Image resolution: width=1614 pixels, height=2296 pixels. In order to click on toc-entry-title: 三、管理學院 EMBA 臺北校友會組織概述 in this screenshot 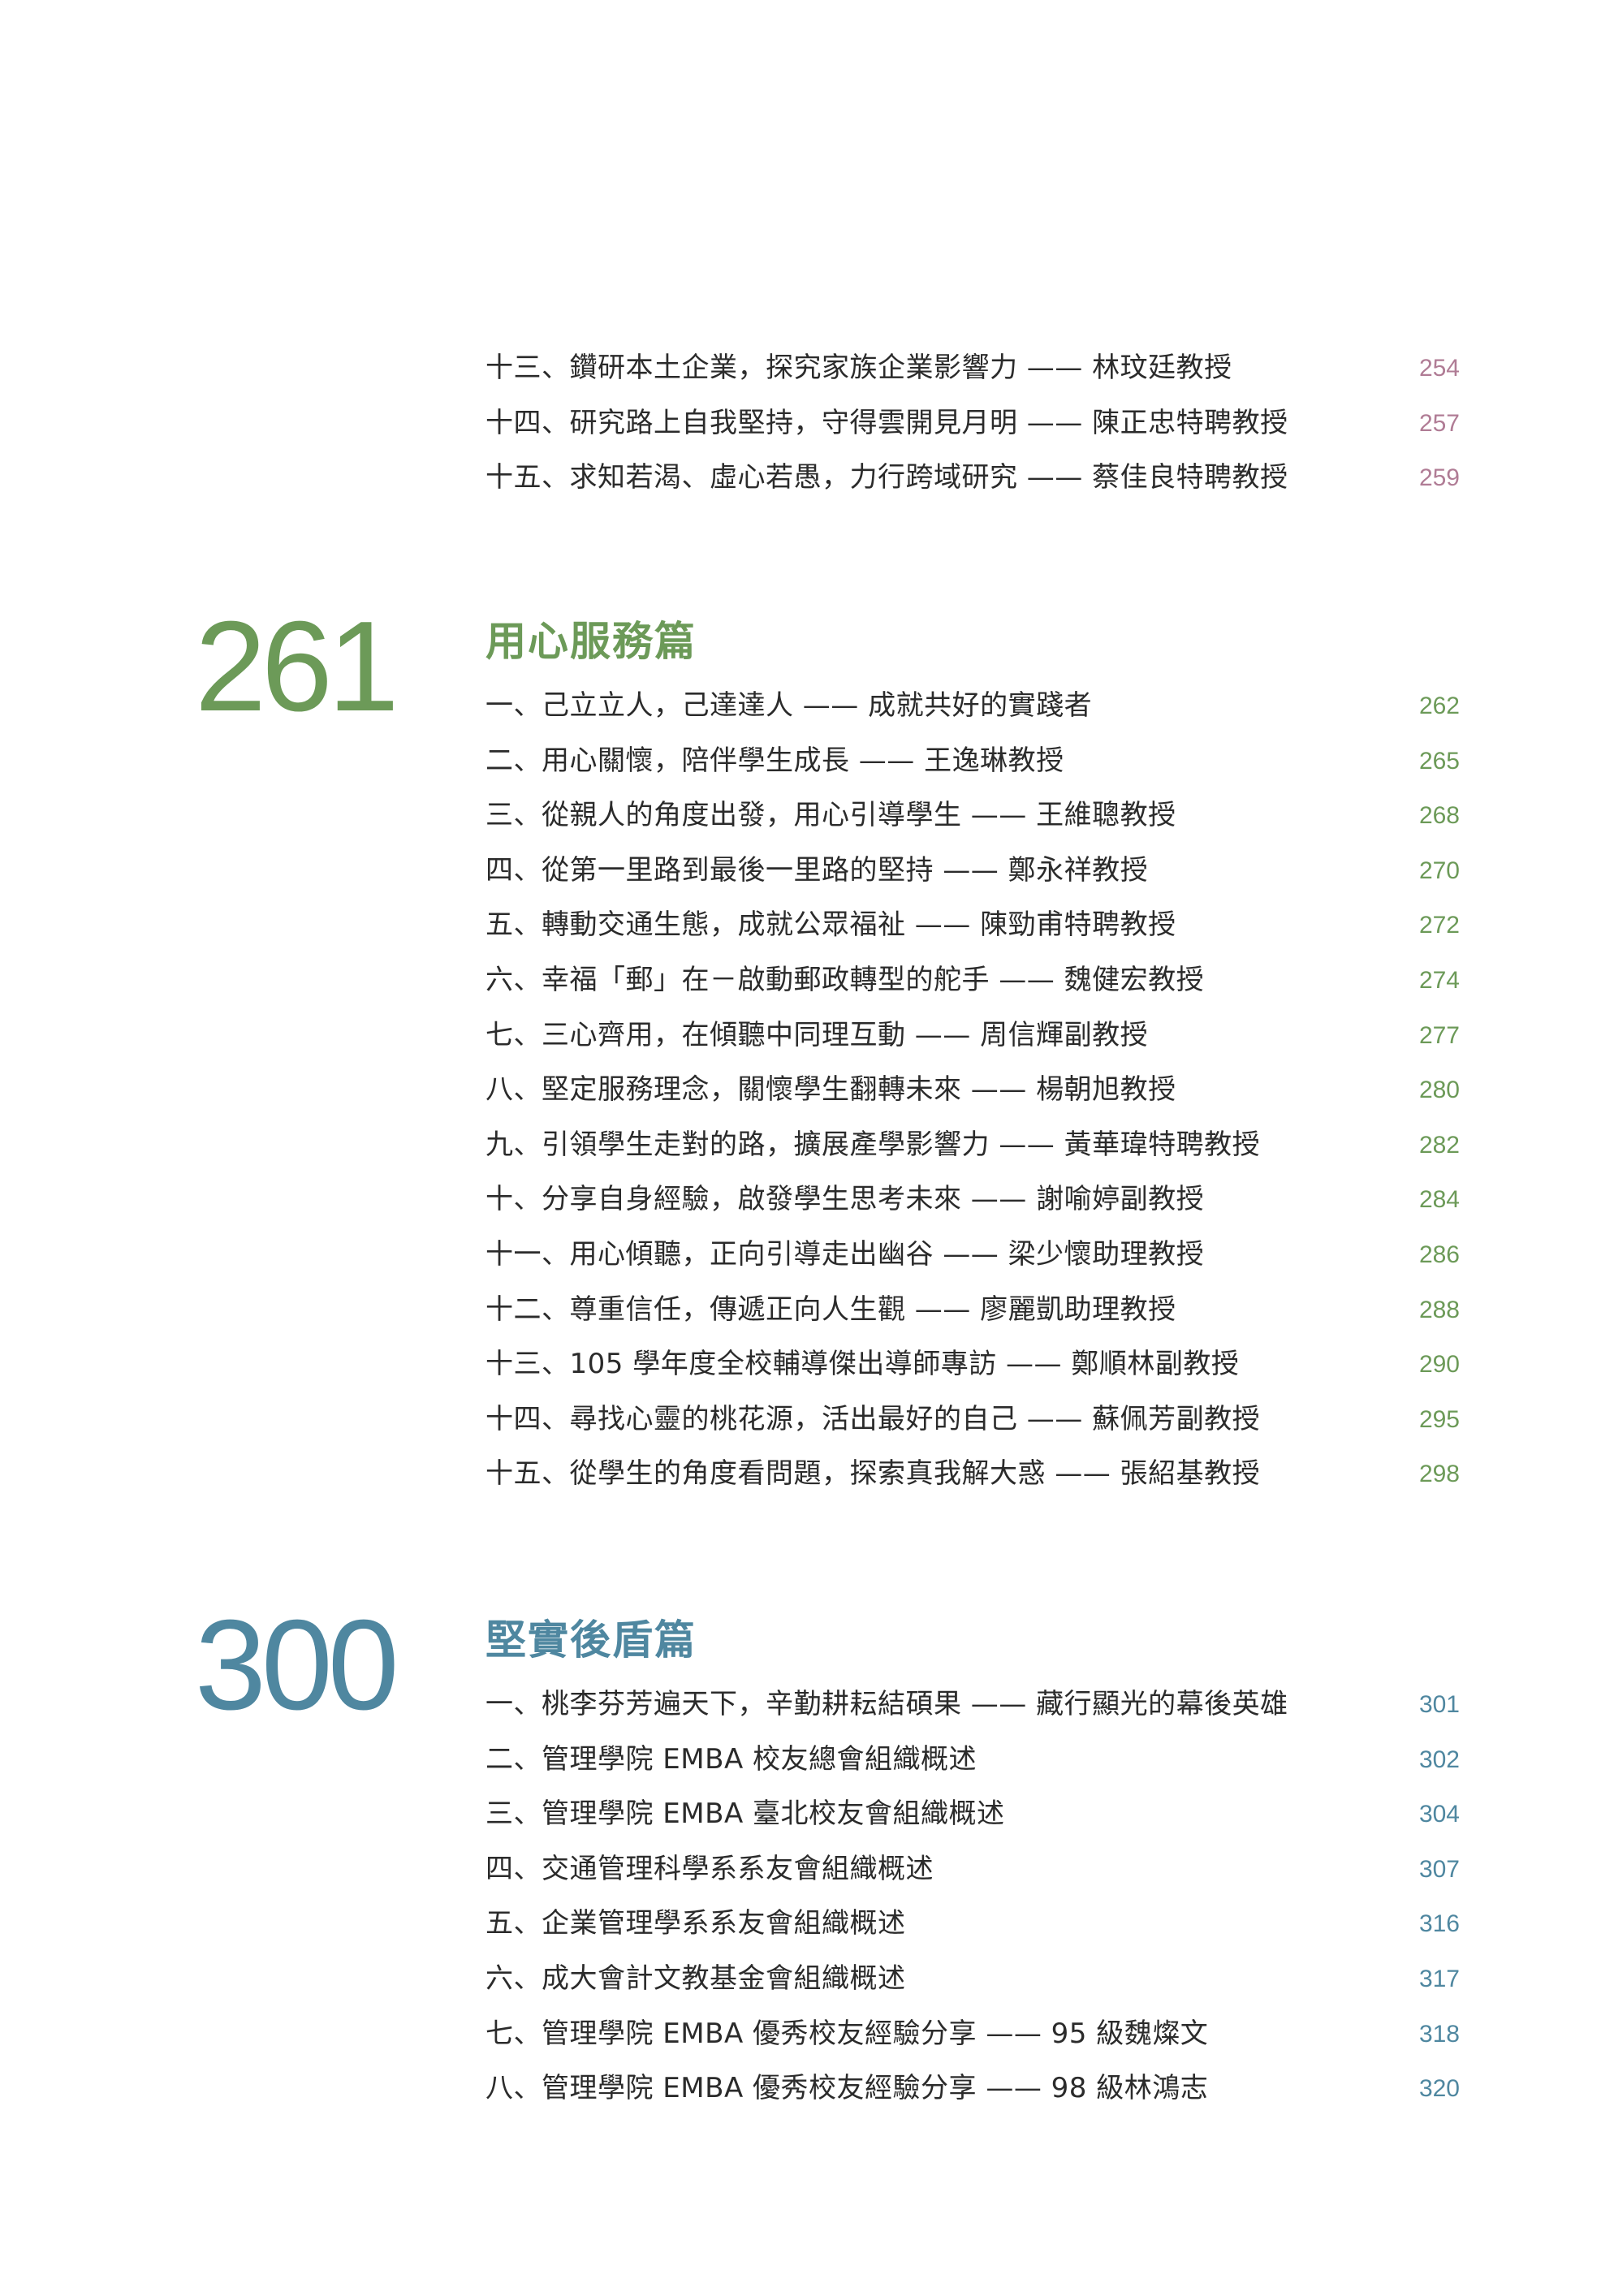, I will do `click(745, 1814)`.